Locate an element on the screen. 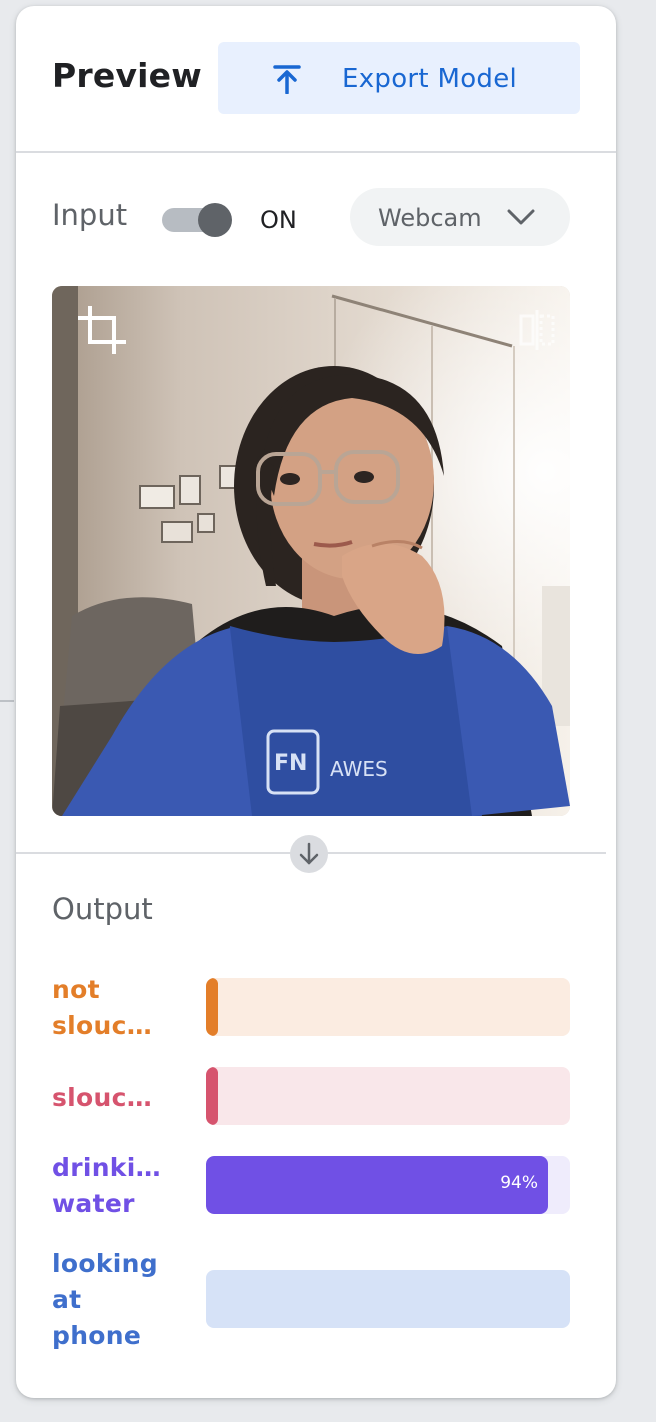 Image resolution: width=656 pixels, height=1422 pixels. crop-icon is located at coordinates (102, 330).